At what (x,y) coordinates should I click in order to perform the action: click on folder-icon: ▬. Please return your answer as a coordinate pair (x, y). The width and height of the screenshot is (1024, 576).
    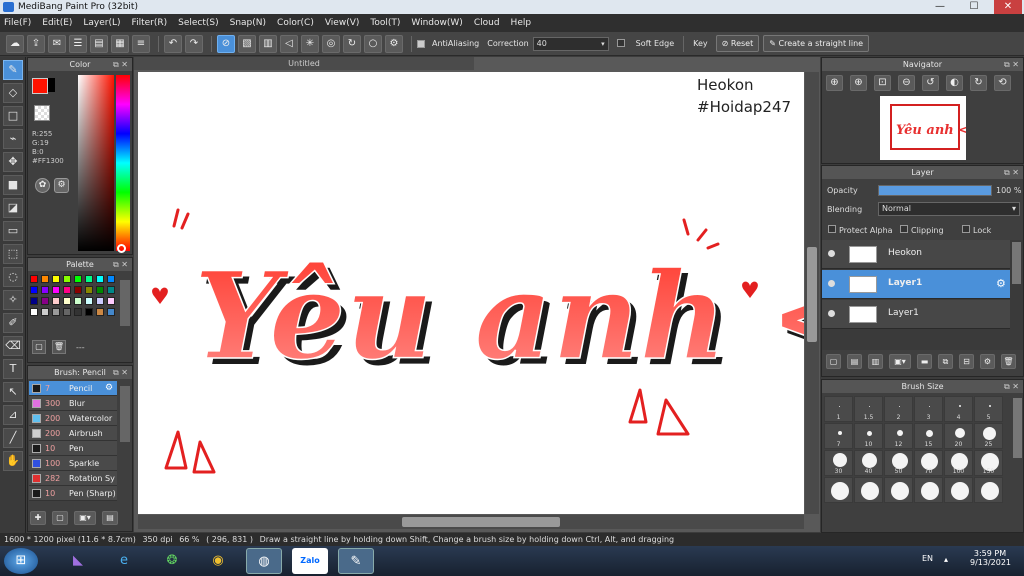
    Looking at the image, I should click on (924, 361).